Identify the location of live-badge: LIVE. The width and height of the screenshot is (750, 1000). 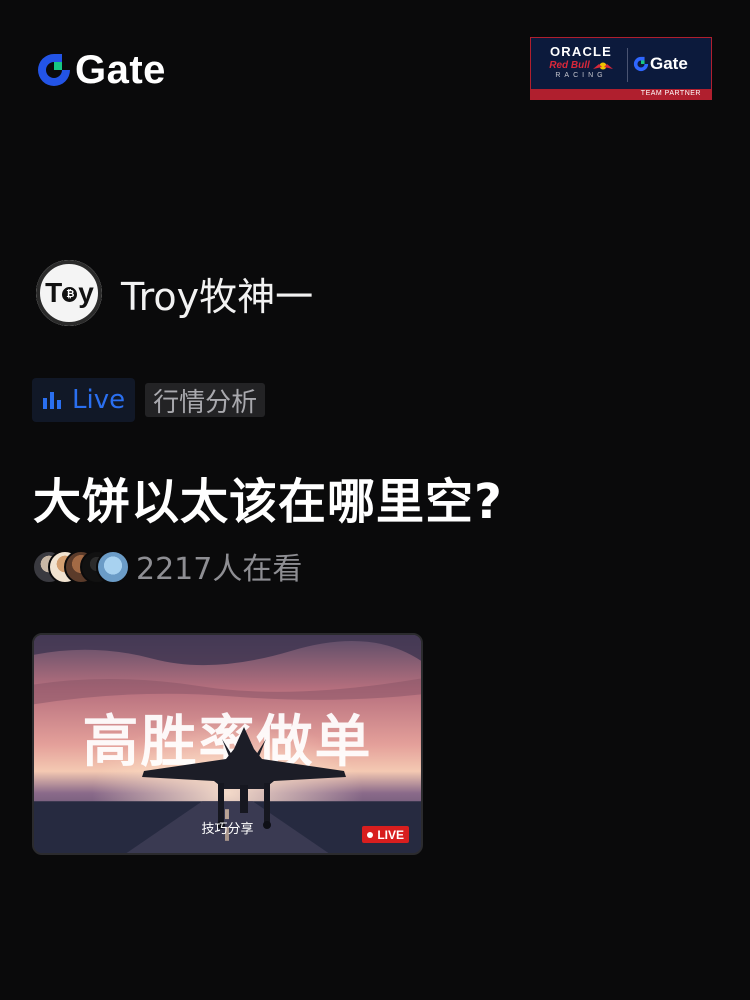
(385, 834).